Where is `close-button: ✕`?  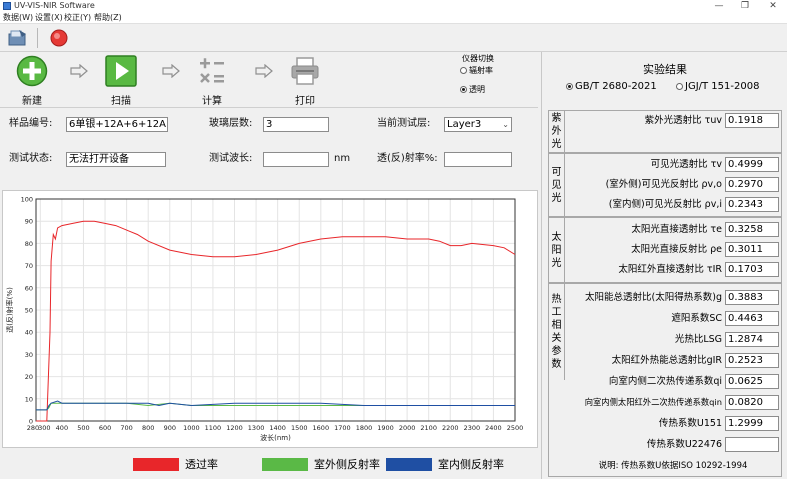
close-button: ✕ is located at coordinates (773, 6).